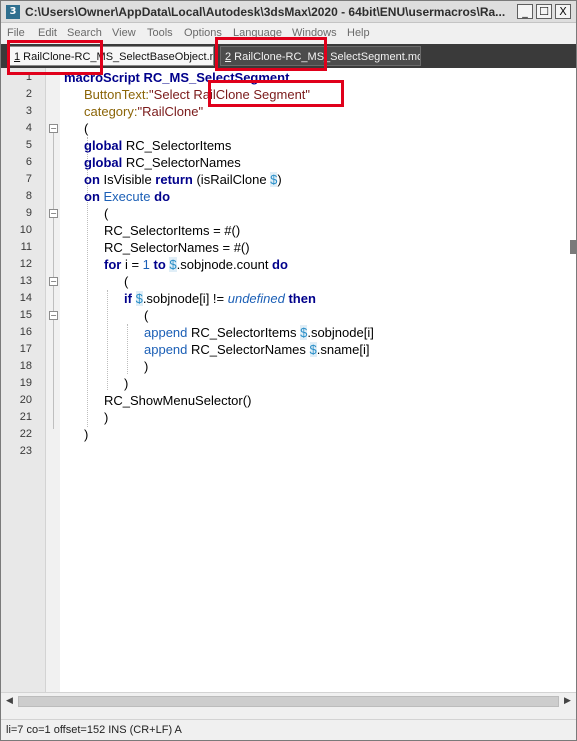  What do you see at coordinates (94, 730) in the screenshot?
I see `status-text: li=7 co=1 offset=152 INS (CR+LF) A` at bounding box center [94, 730].